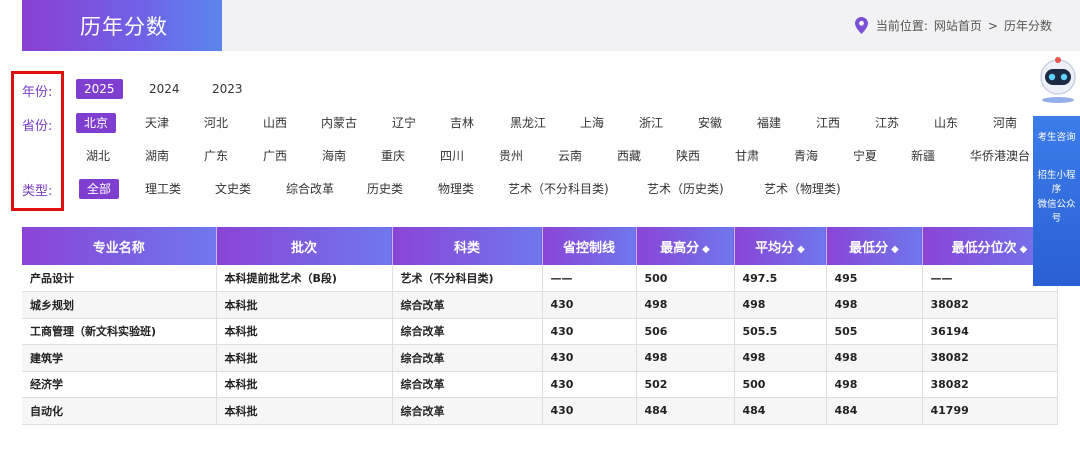  What do you see at coordinates (304, 246) in the screenshot?
I see `column-header: 批次` at bounding box center [304, 246].